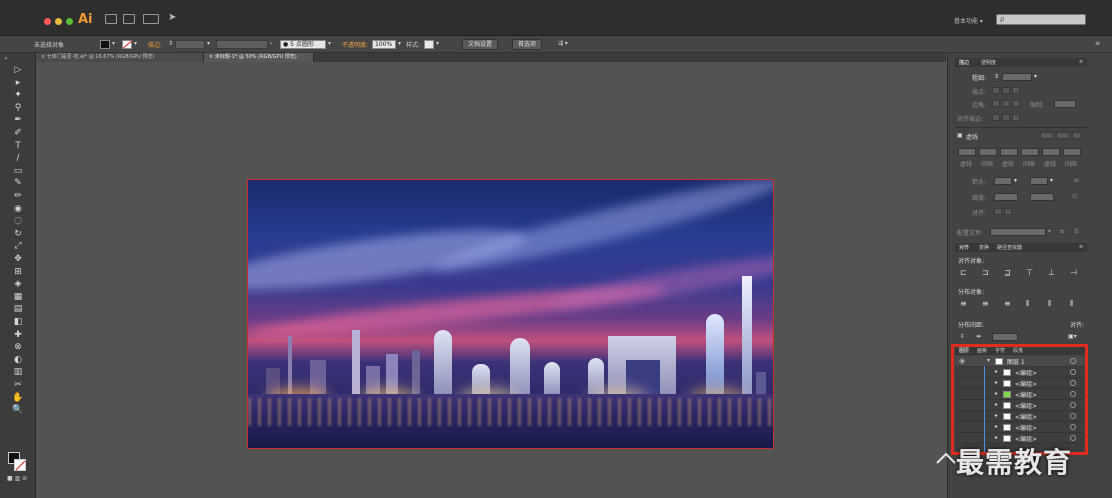 This screenshot has height=498, width=1112. I want to click on tab-stroke: 描边, so click(964, 62).